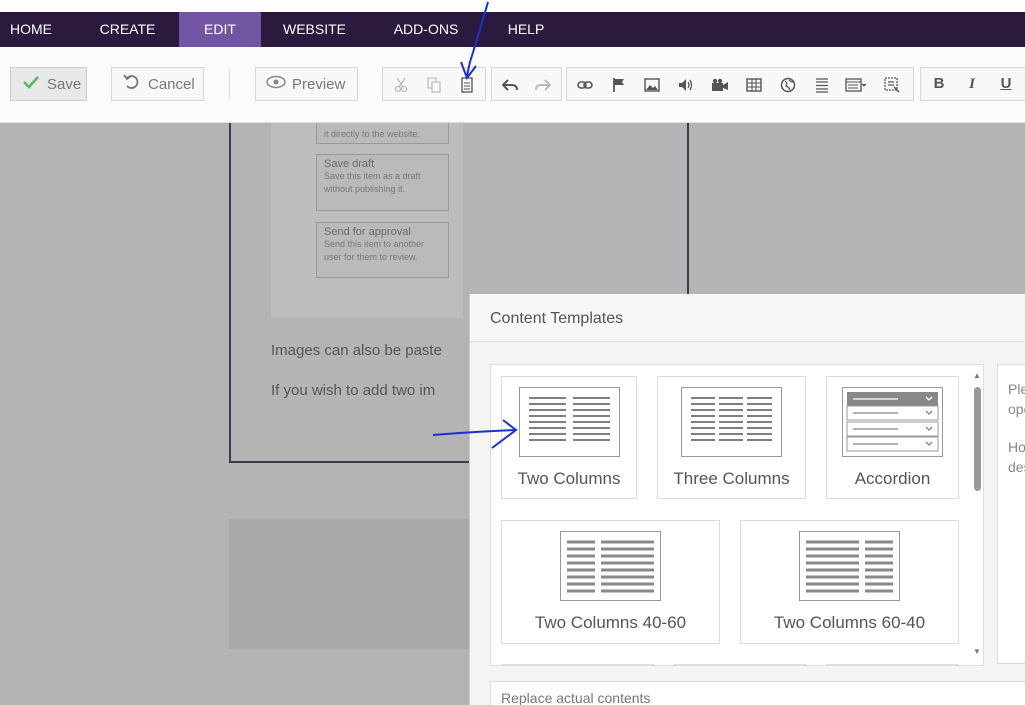  I want to click on flag-icon, so click(619, 84).